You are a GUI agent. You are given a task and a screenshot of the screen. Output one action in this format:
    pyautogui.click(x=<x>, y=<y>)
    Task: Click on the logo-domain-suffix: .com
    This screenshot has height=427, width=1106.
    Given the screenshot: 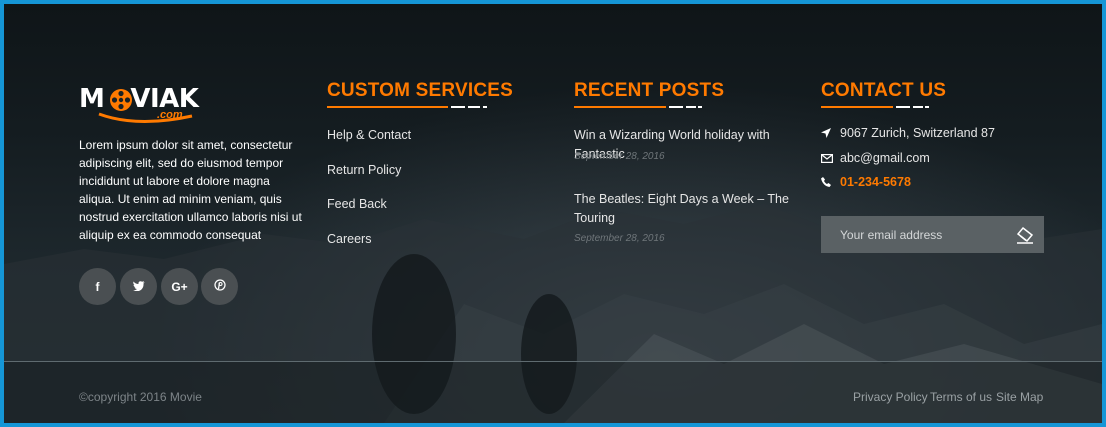 What is the action you would take?
    pyautogui.click(x=170, y=115)
    